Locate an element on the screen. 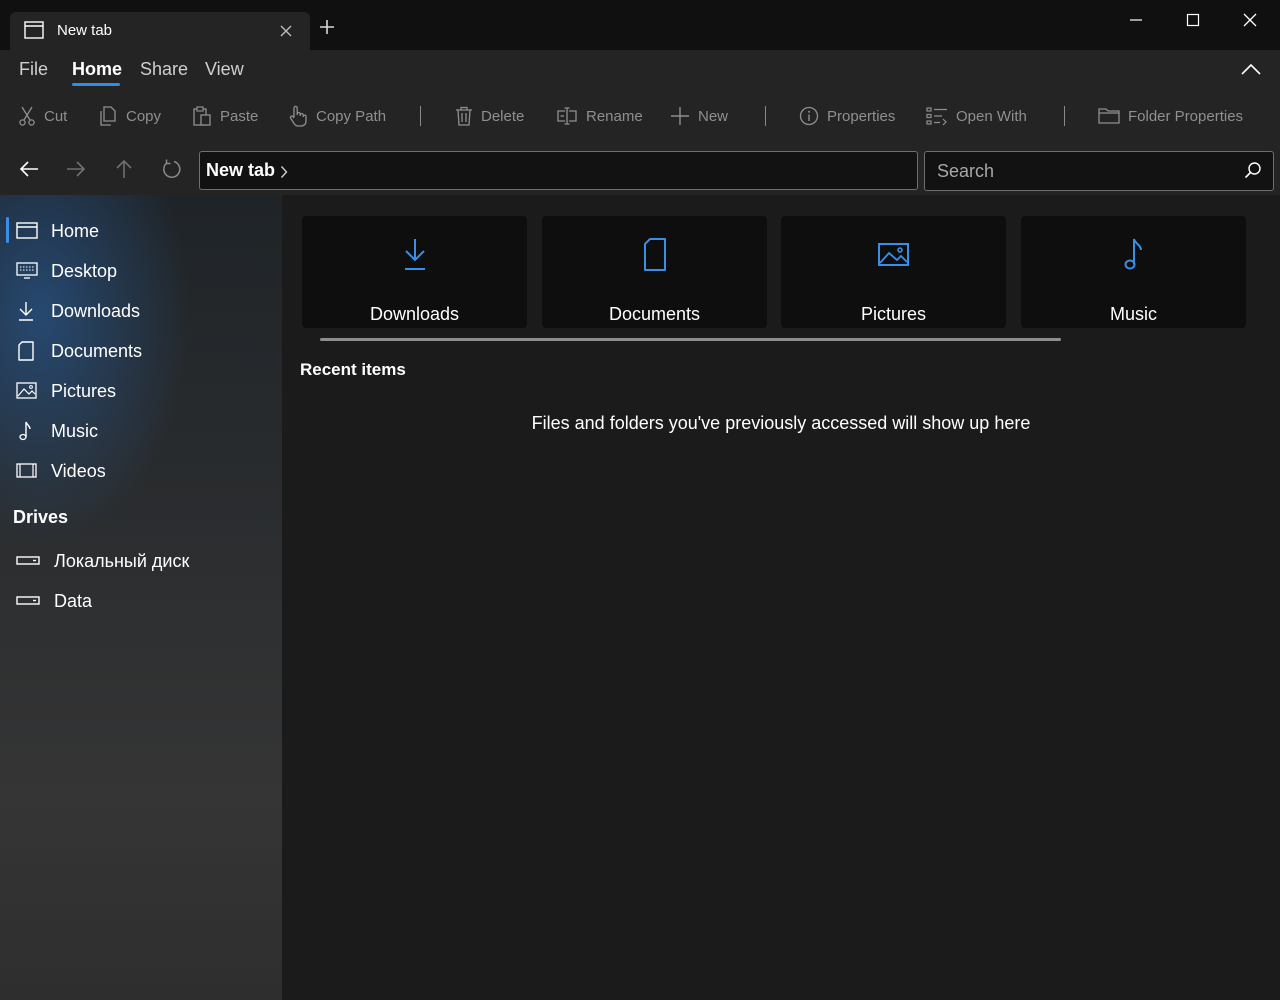  rename-button: Rename is located at coordinates (599, 116).